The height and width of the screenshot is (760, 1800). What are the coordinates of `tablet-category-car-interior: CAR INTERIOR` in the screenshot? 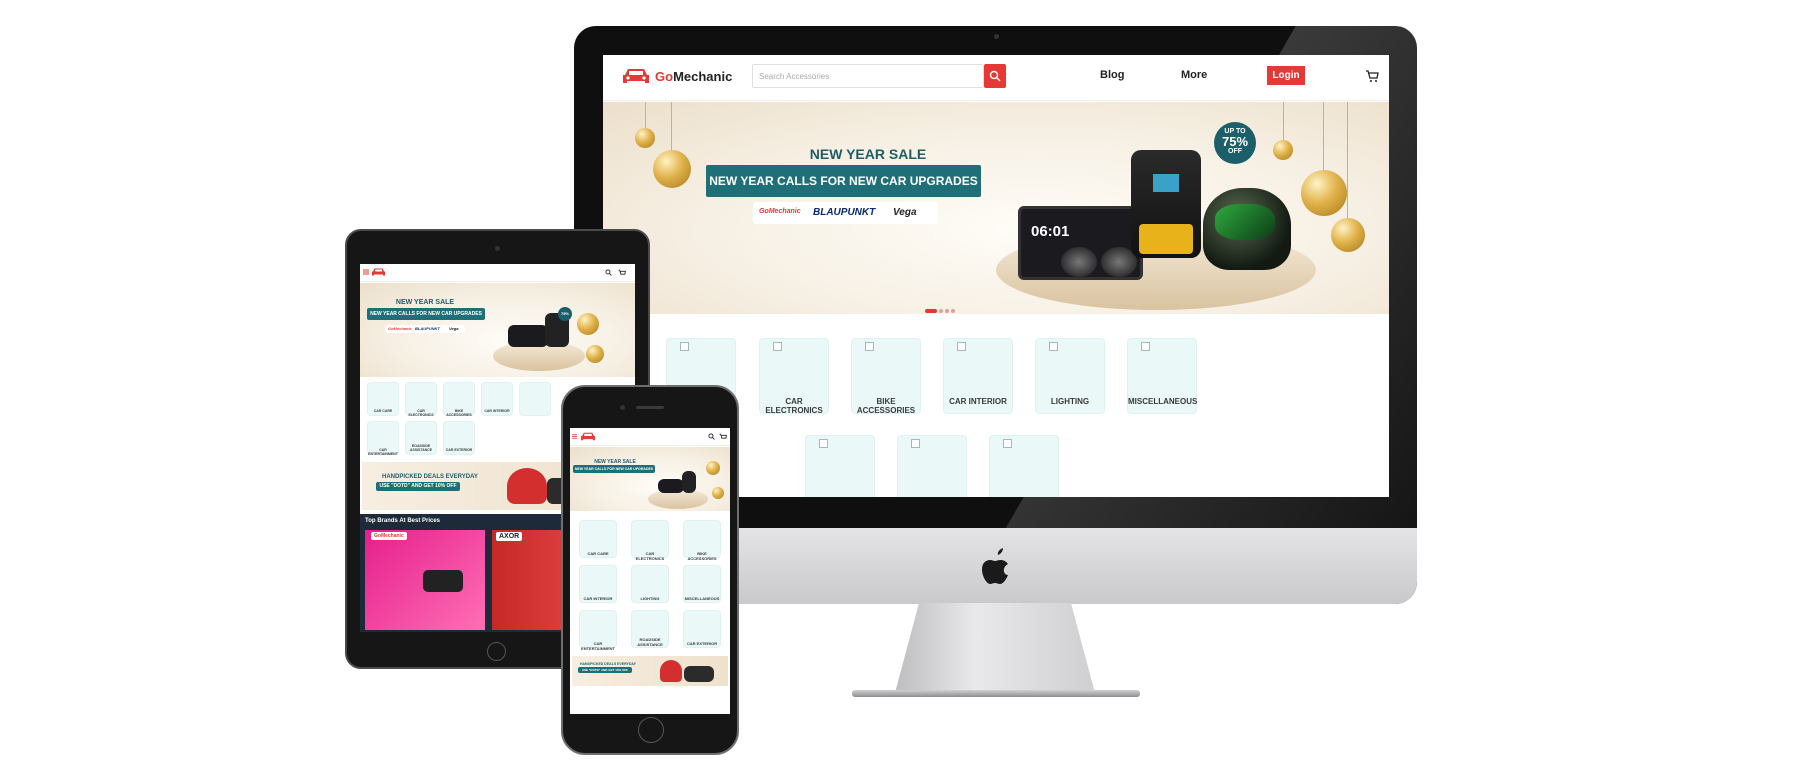 It's located at (497, 399).